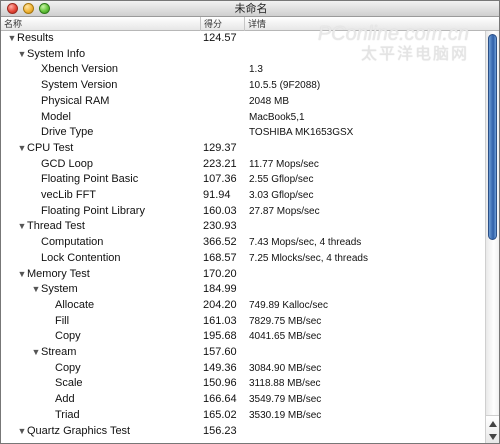 This screenshot has height=444, width=500. Describe the element at coordinates (244, 322) in the screenshot. I see `result-row: Fill 161.03 7829.75 MB/sec` at that location.